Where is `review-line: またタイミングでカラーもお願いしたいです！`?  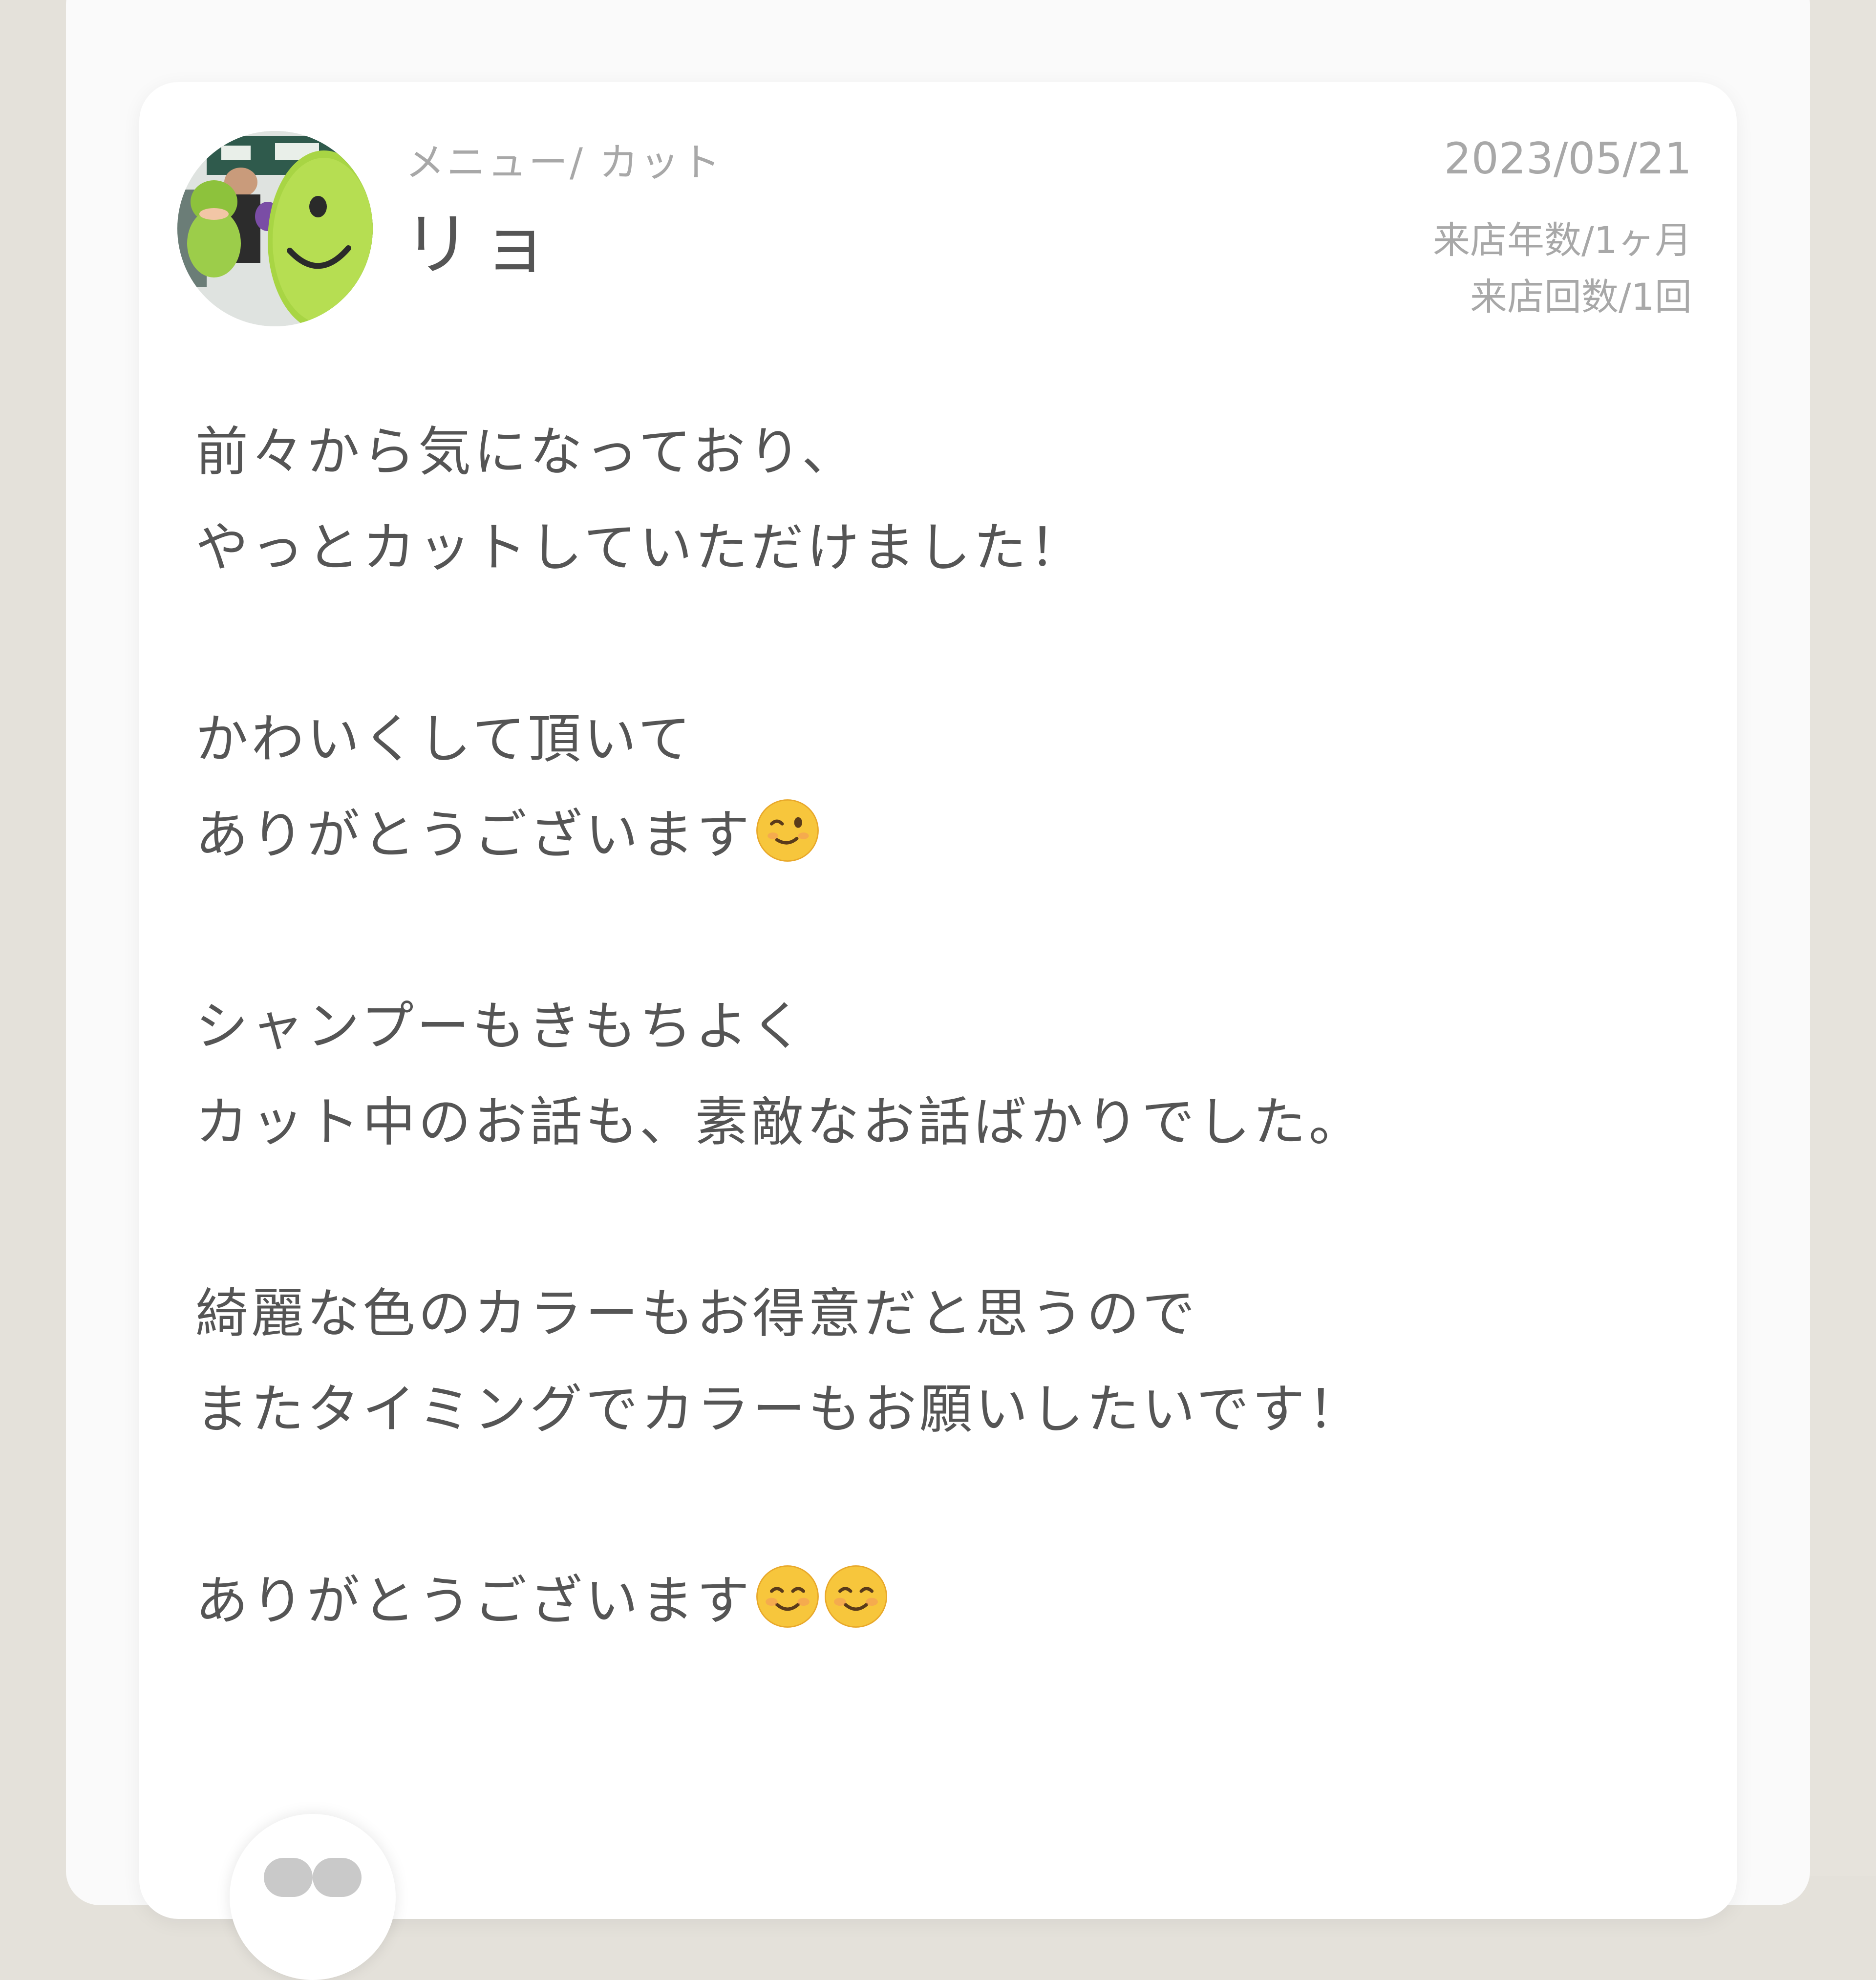
review-line: またタイミングでカラーもお願いしたいです！ is located at coordinates (779, 1409).